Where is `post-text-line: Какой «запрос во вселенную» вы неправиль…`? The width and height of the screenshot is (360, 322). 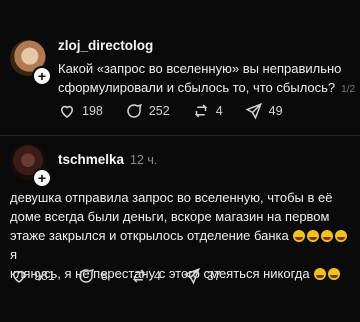
post-text-line: Какой «запрос во вселенную» вы неправиль… is located at coordinates (200, 68).